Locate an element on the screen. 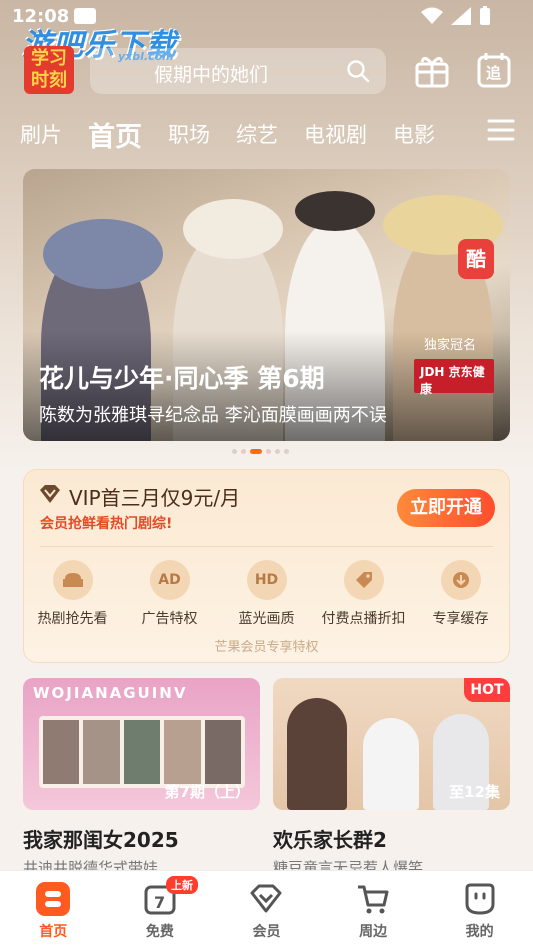 The image size is (533, 948). perk-label: 蓝光画质 is located at coordinates (266, 619).